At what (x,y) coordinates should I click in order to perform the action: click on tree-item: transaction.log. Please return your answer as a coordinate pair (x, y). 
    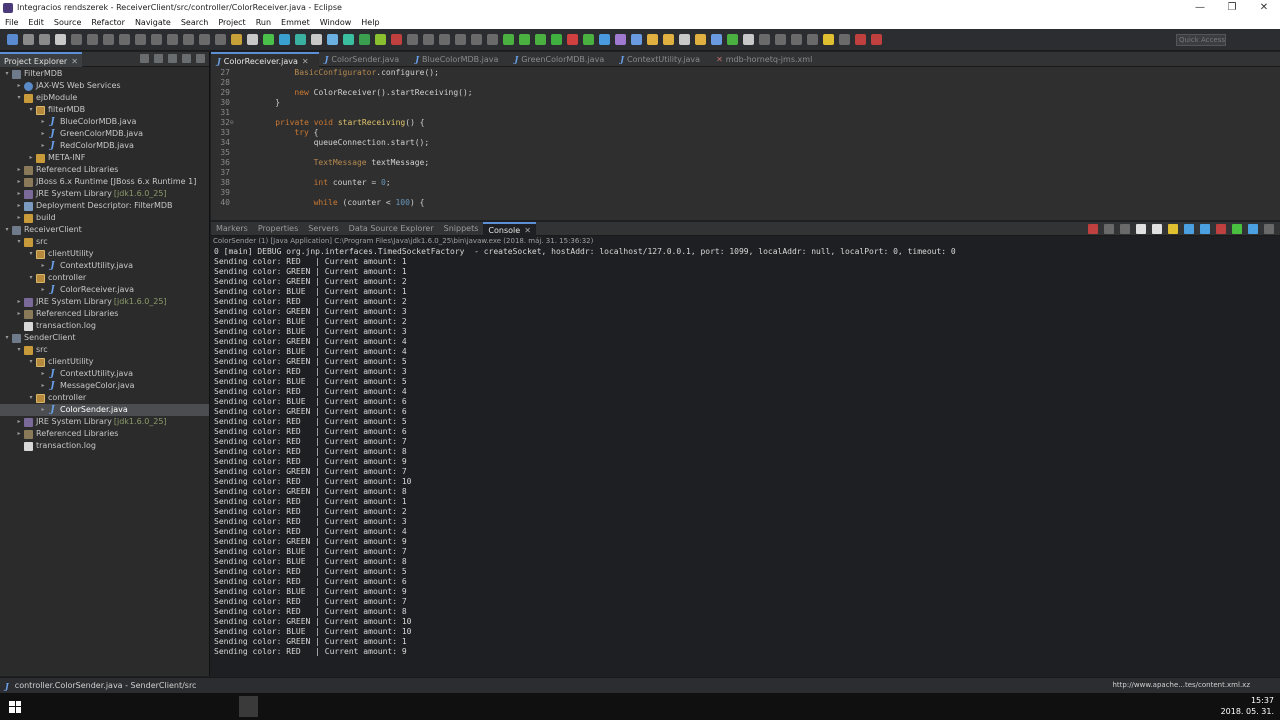
    Looking at the image, I should click on (104, 446).